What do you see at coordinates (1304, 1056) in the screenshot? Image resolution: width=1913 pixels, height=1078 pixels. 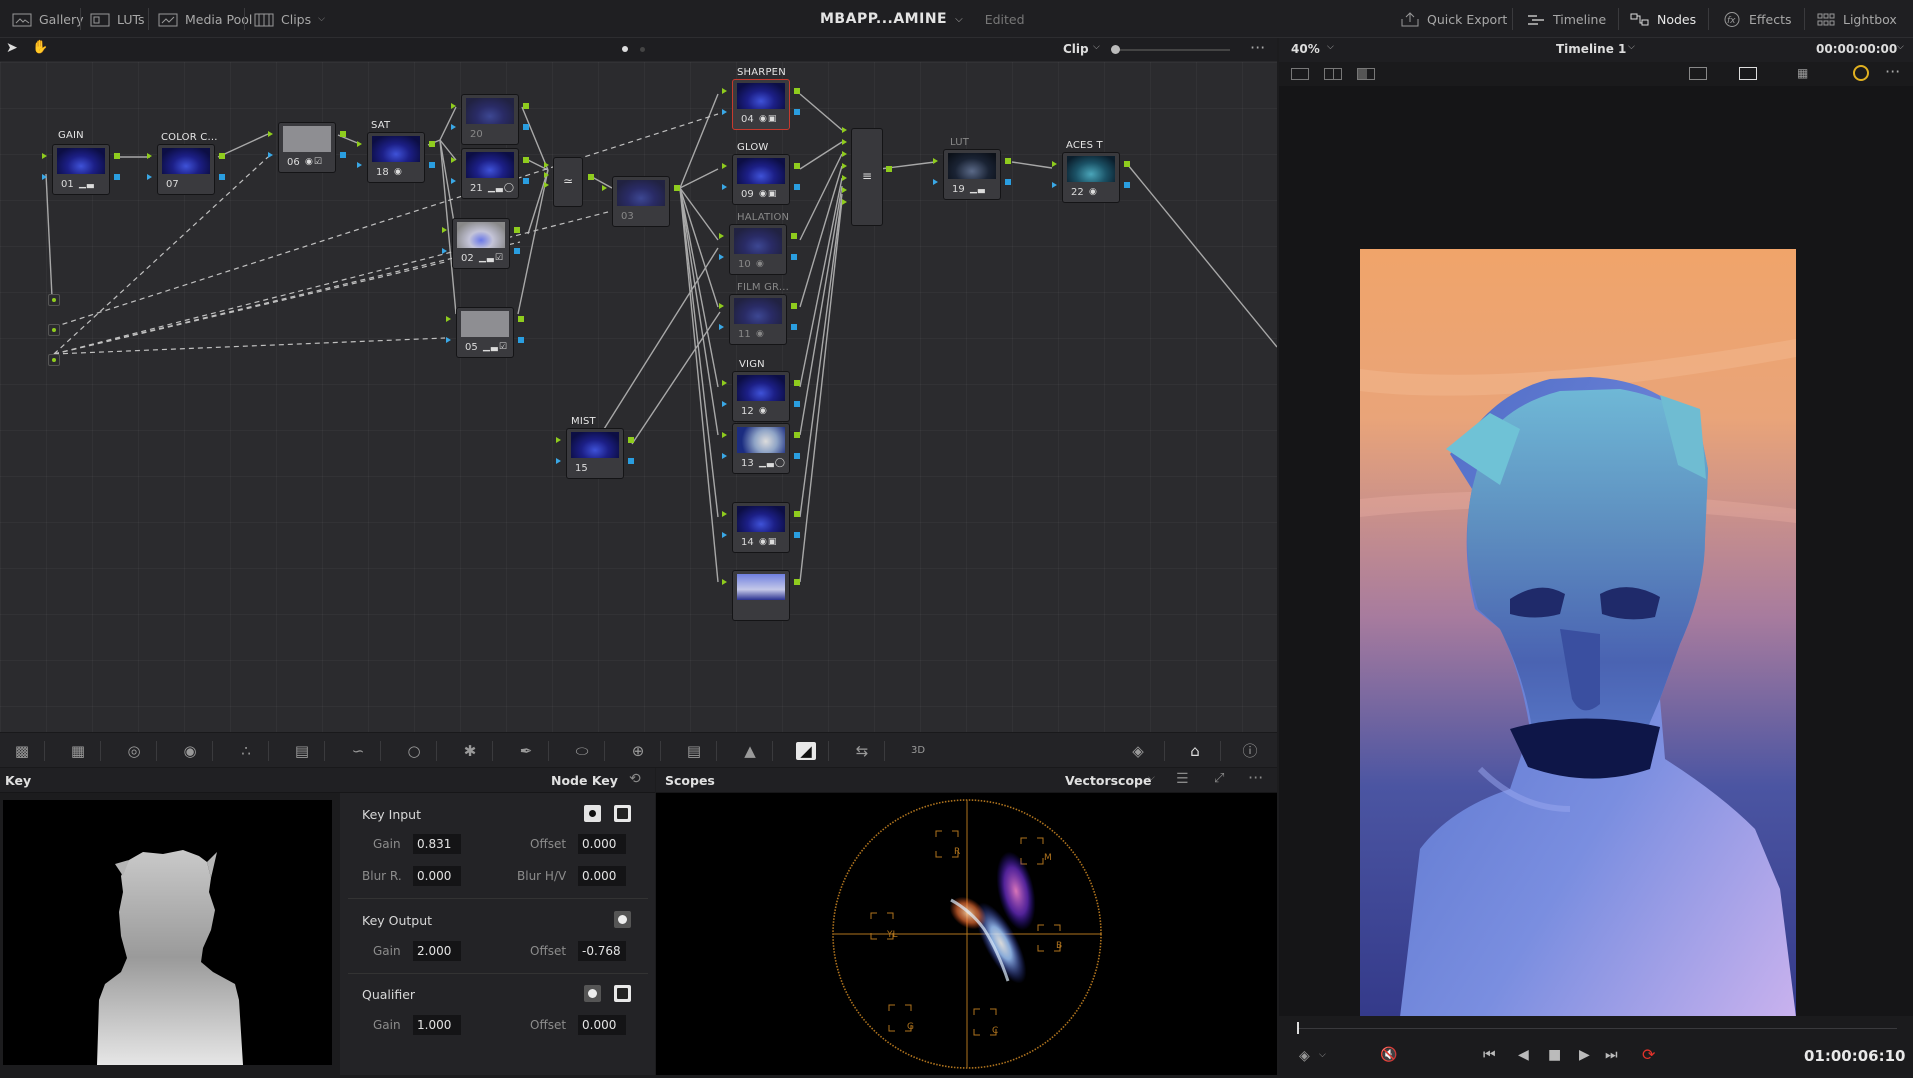 I see `view-options-icon: ◈` at bounding box center [1304, 1056].